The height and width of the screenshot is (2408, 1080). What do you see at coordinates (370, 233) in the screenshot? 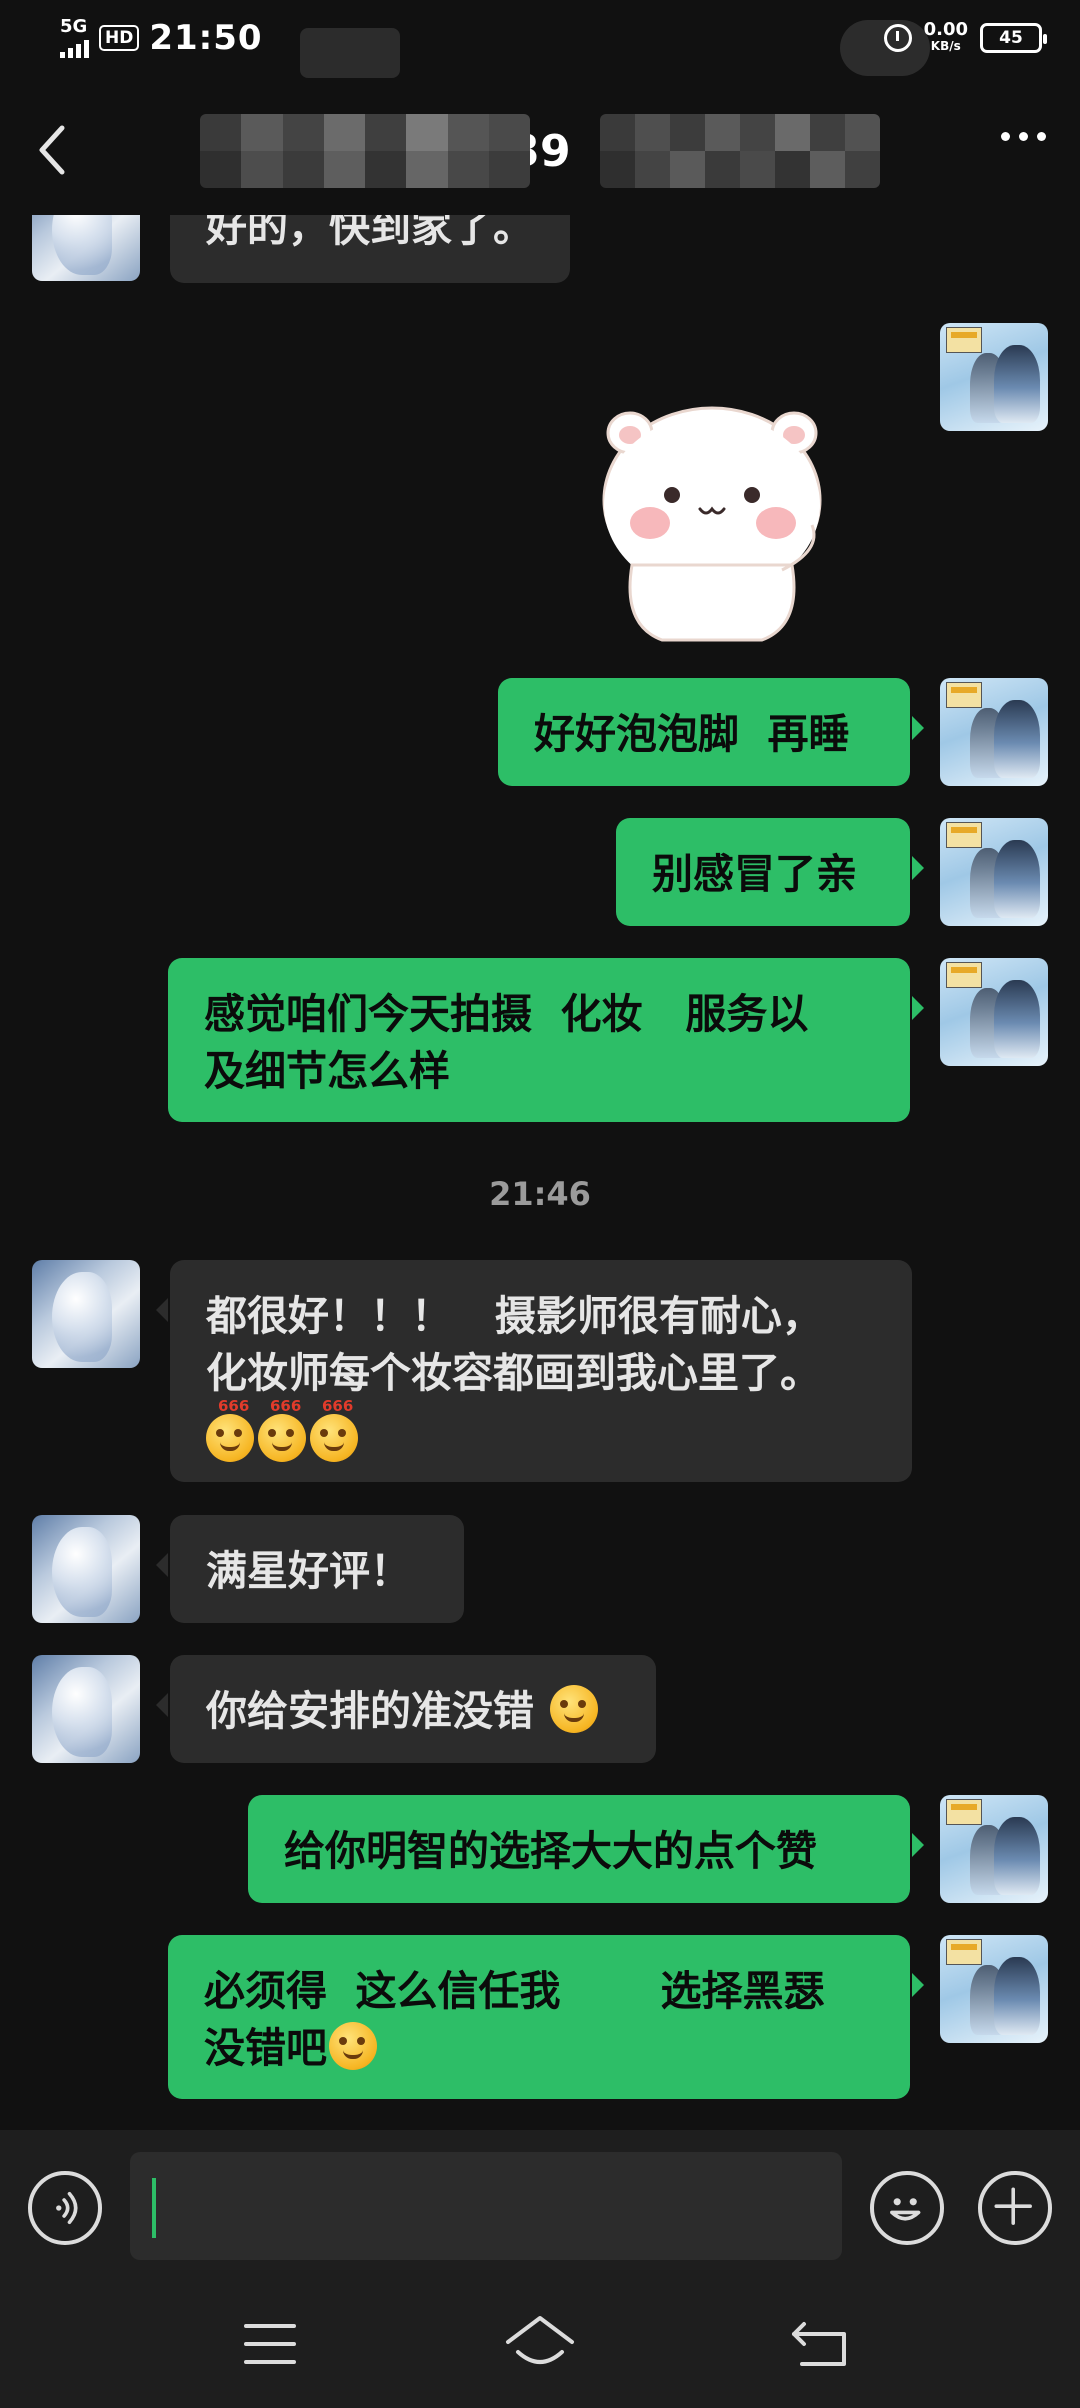
I see `message-text: 好的，快到家了。` at bounding box center [370, 233].